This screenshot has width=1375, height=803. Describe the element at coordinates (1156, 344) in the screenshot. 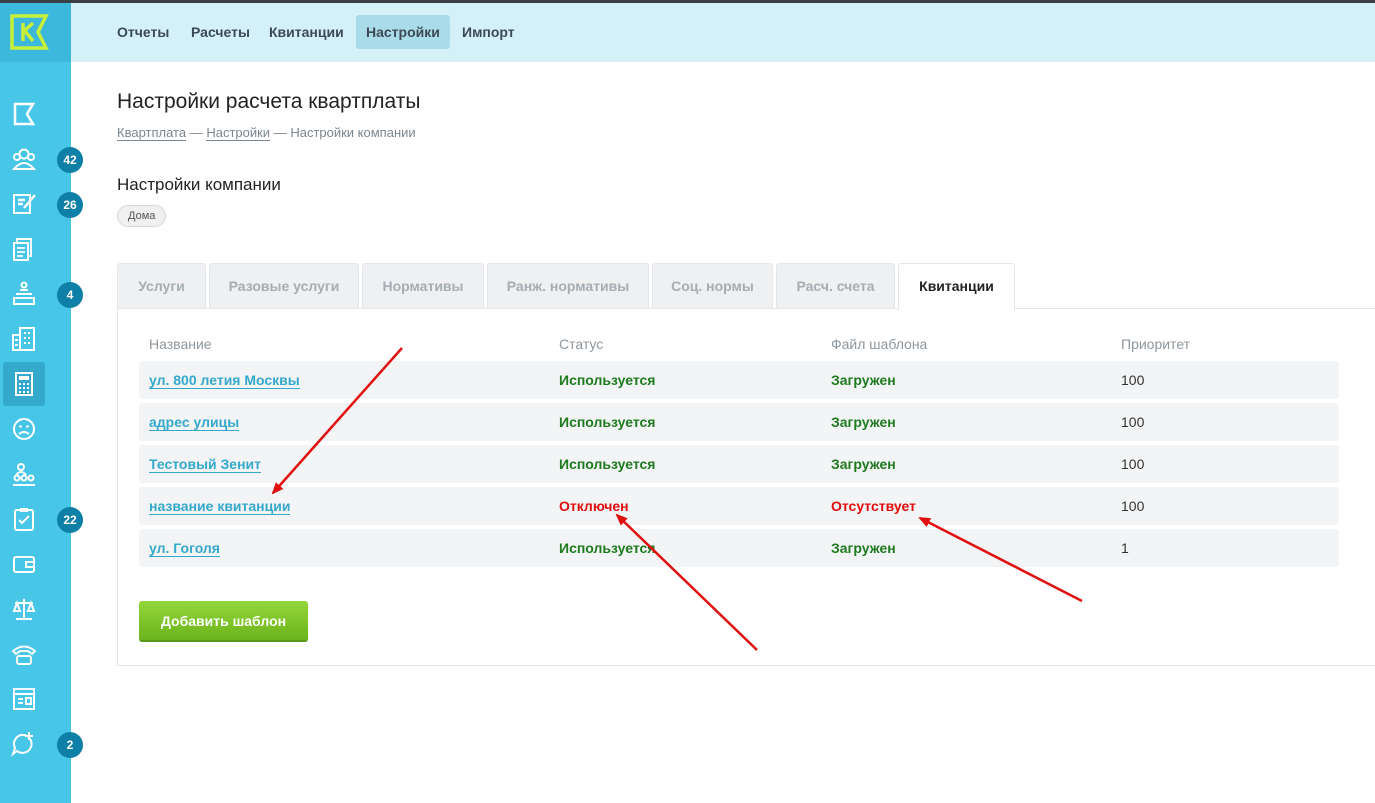

I see `column-header-priority: Приоритет` at that location.